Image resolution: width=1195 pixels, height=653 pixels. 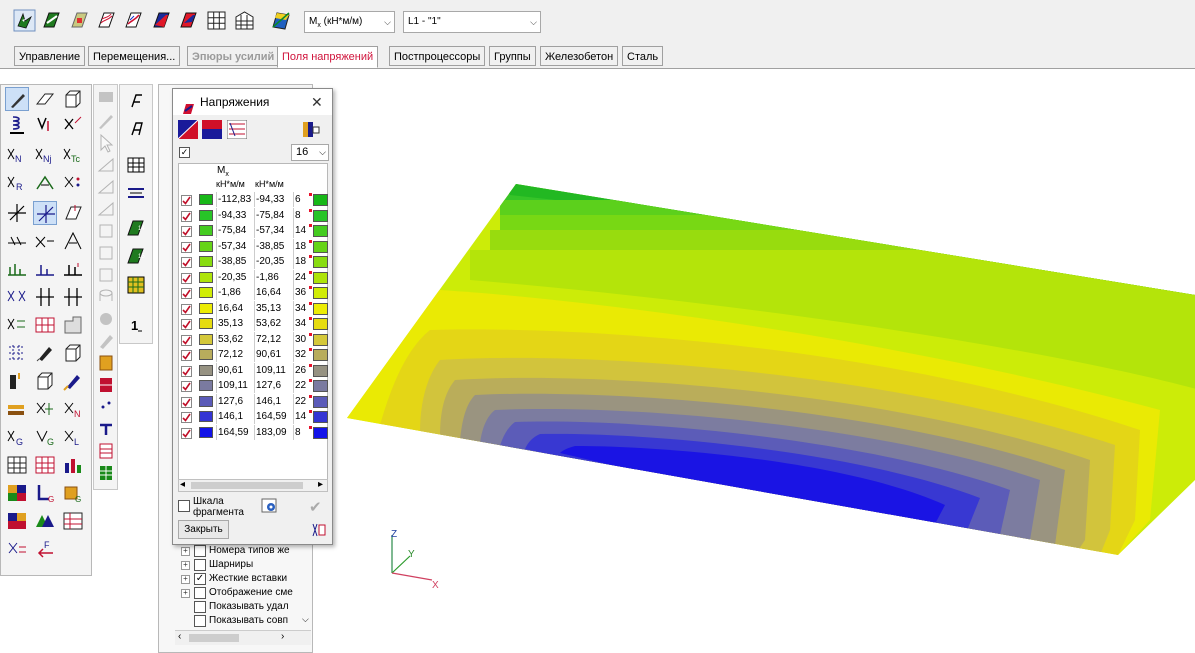 What do you see at coordinates (136, 129) in the screenshot?
I see `italic-a2-icon` at bounding box center [136, 129].